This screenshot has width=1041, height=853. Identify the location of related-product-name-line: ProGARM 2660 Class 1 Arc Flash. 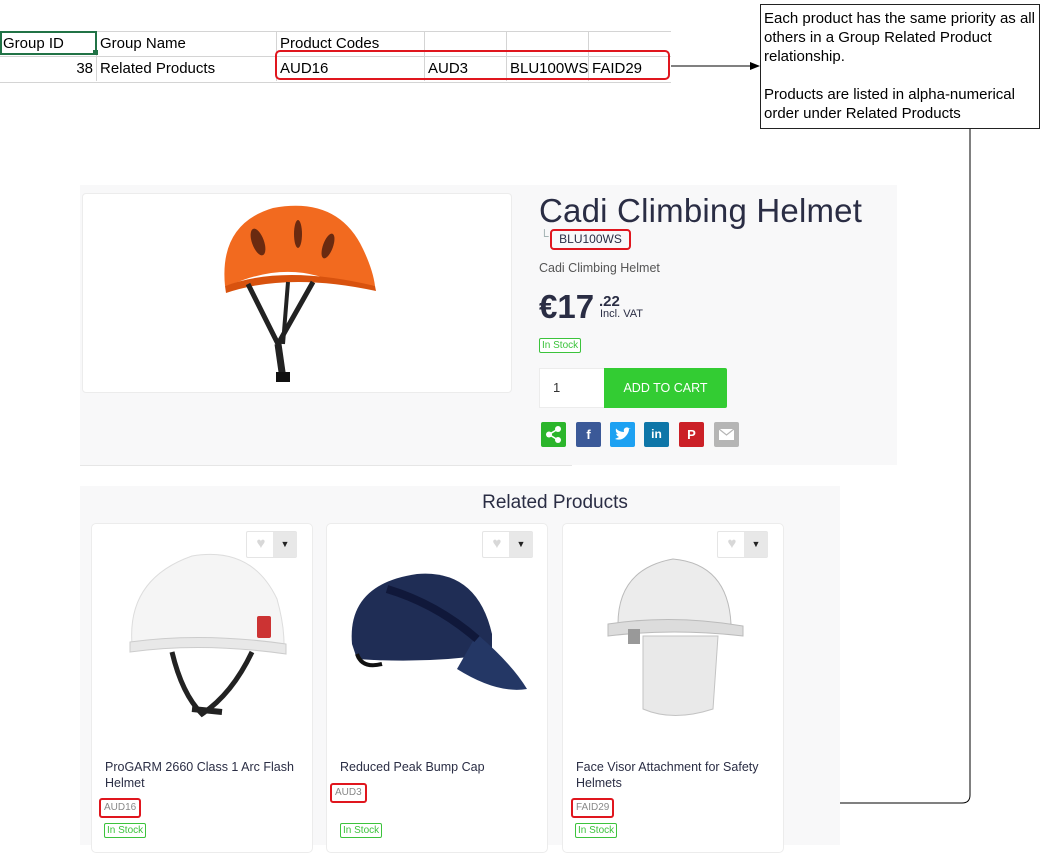
(199, 767).